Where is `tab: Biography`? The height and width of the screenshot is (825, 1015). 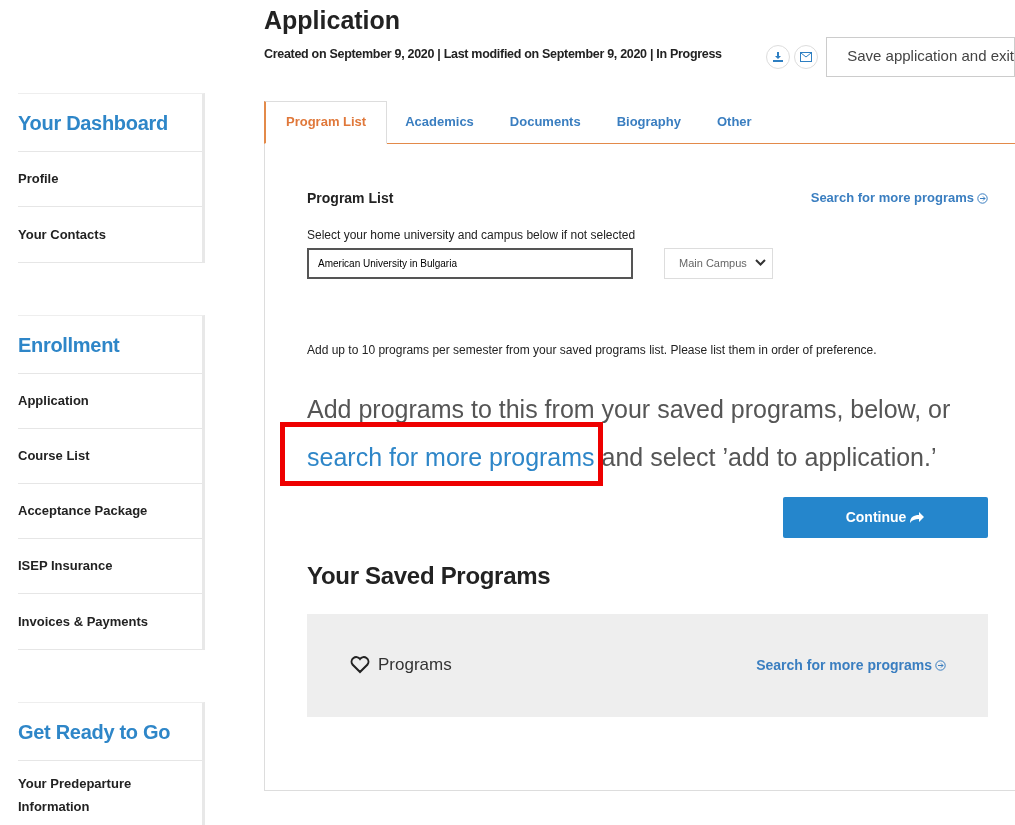 tab: Biography is located at coordinates (648, 121).